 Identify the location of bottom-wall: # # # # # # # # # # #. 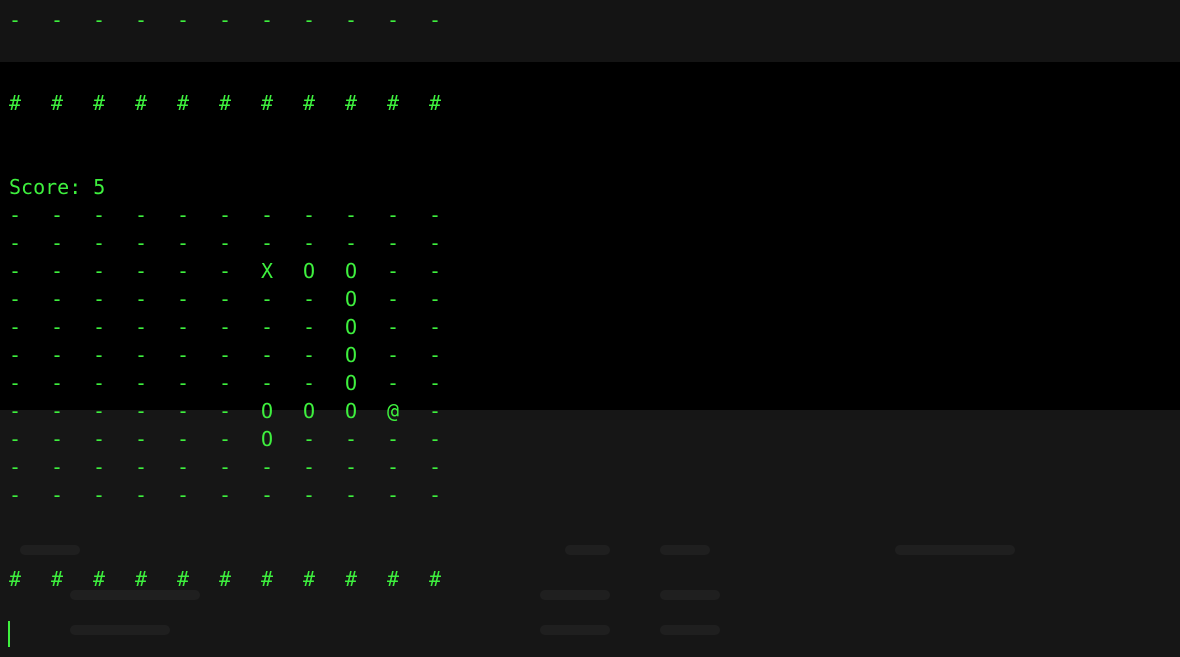
(230, 579).